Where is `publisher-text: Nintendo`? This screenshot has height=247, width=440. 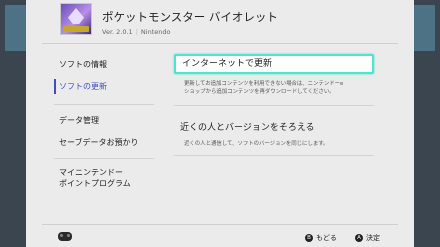
publisher-text: Nintendo is located at coordinates (155, 32).